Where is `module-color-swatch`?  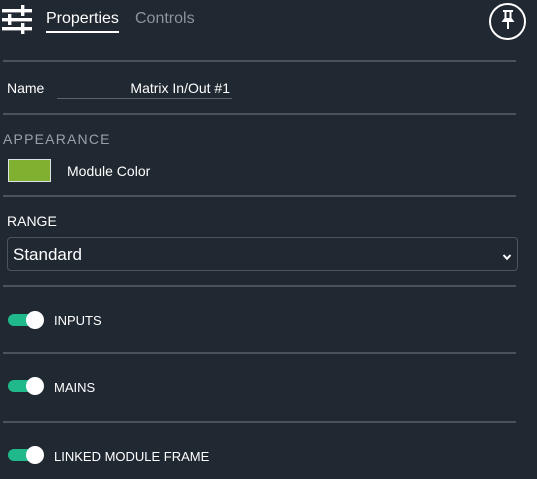 module-color-swatch is located at coordinates (29, 170).